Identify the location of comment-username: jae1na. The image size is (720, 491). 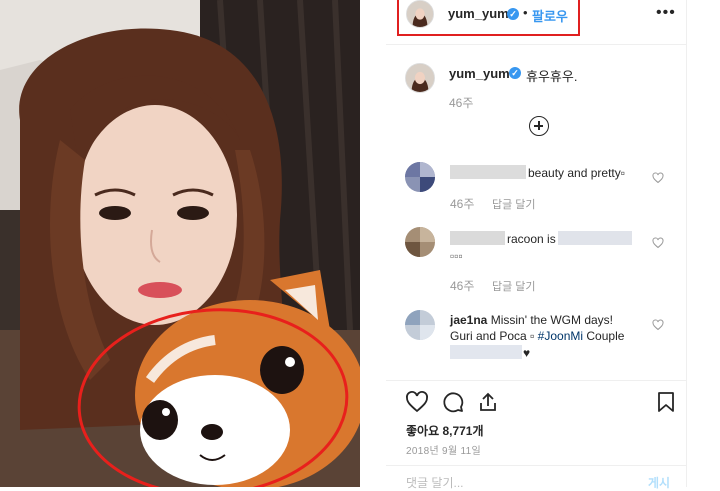
(468, 320).